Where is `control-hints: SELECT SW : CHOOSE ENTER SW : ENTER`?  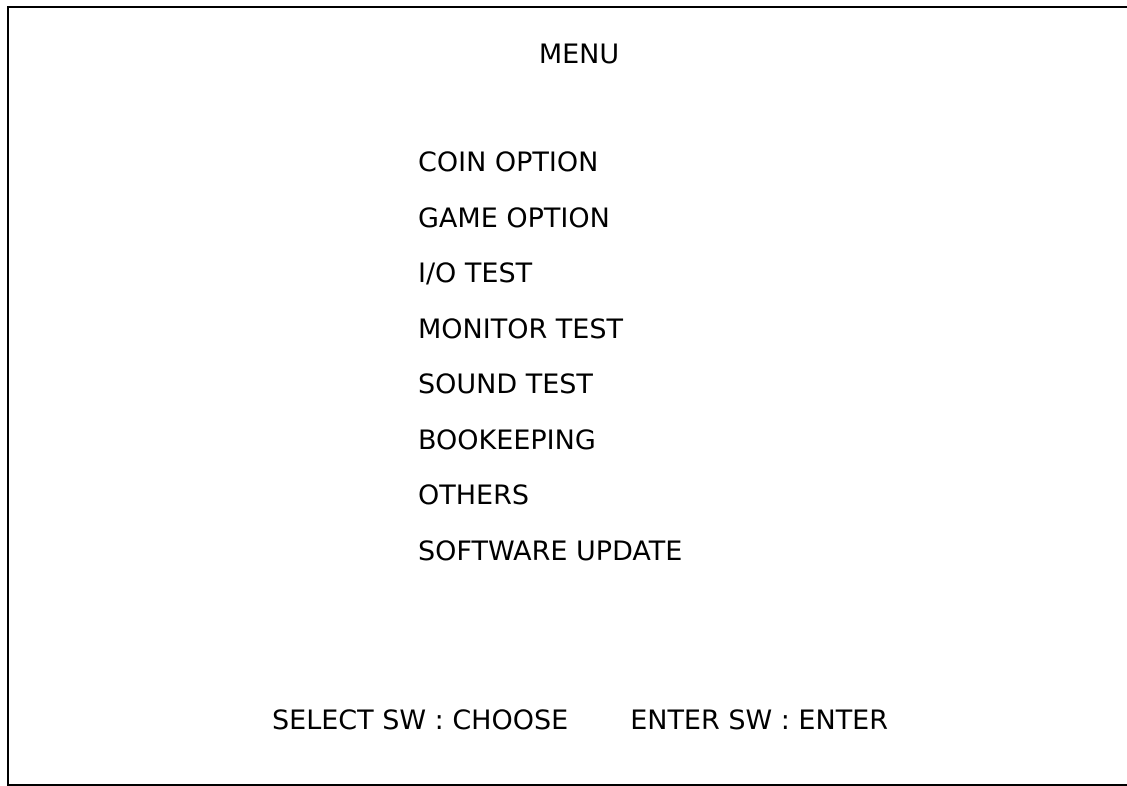
control-hints: SELECT SW : CHOOSE ENTER SW : ENTER is located at coordinates (580, 721).